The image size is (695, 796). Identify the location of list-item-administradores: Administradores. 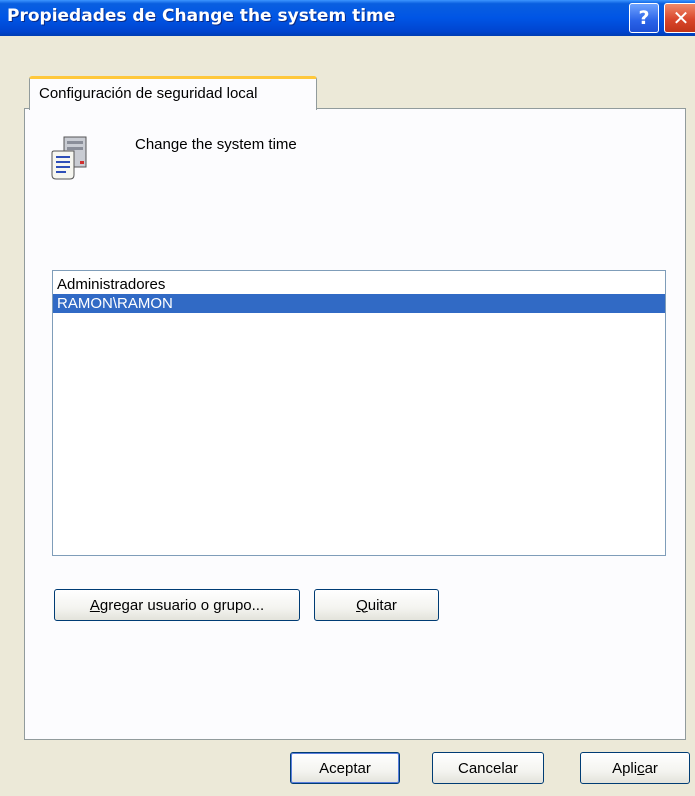
(359, 284).